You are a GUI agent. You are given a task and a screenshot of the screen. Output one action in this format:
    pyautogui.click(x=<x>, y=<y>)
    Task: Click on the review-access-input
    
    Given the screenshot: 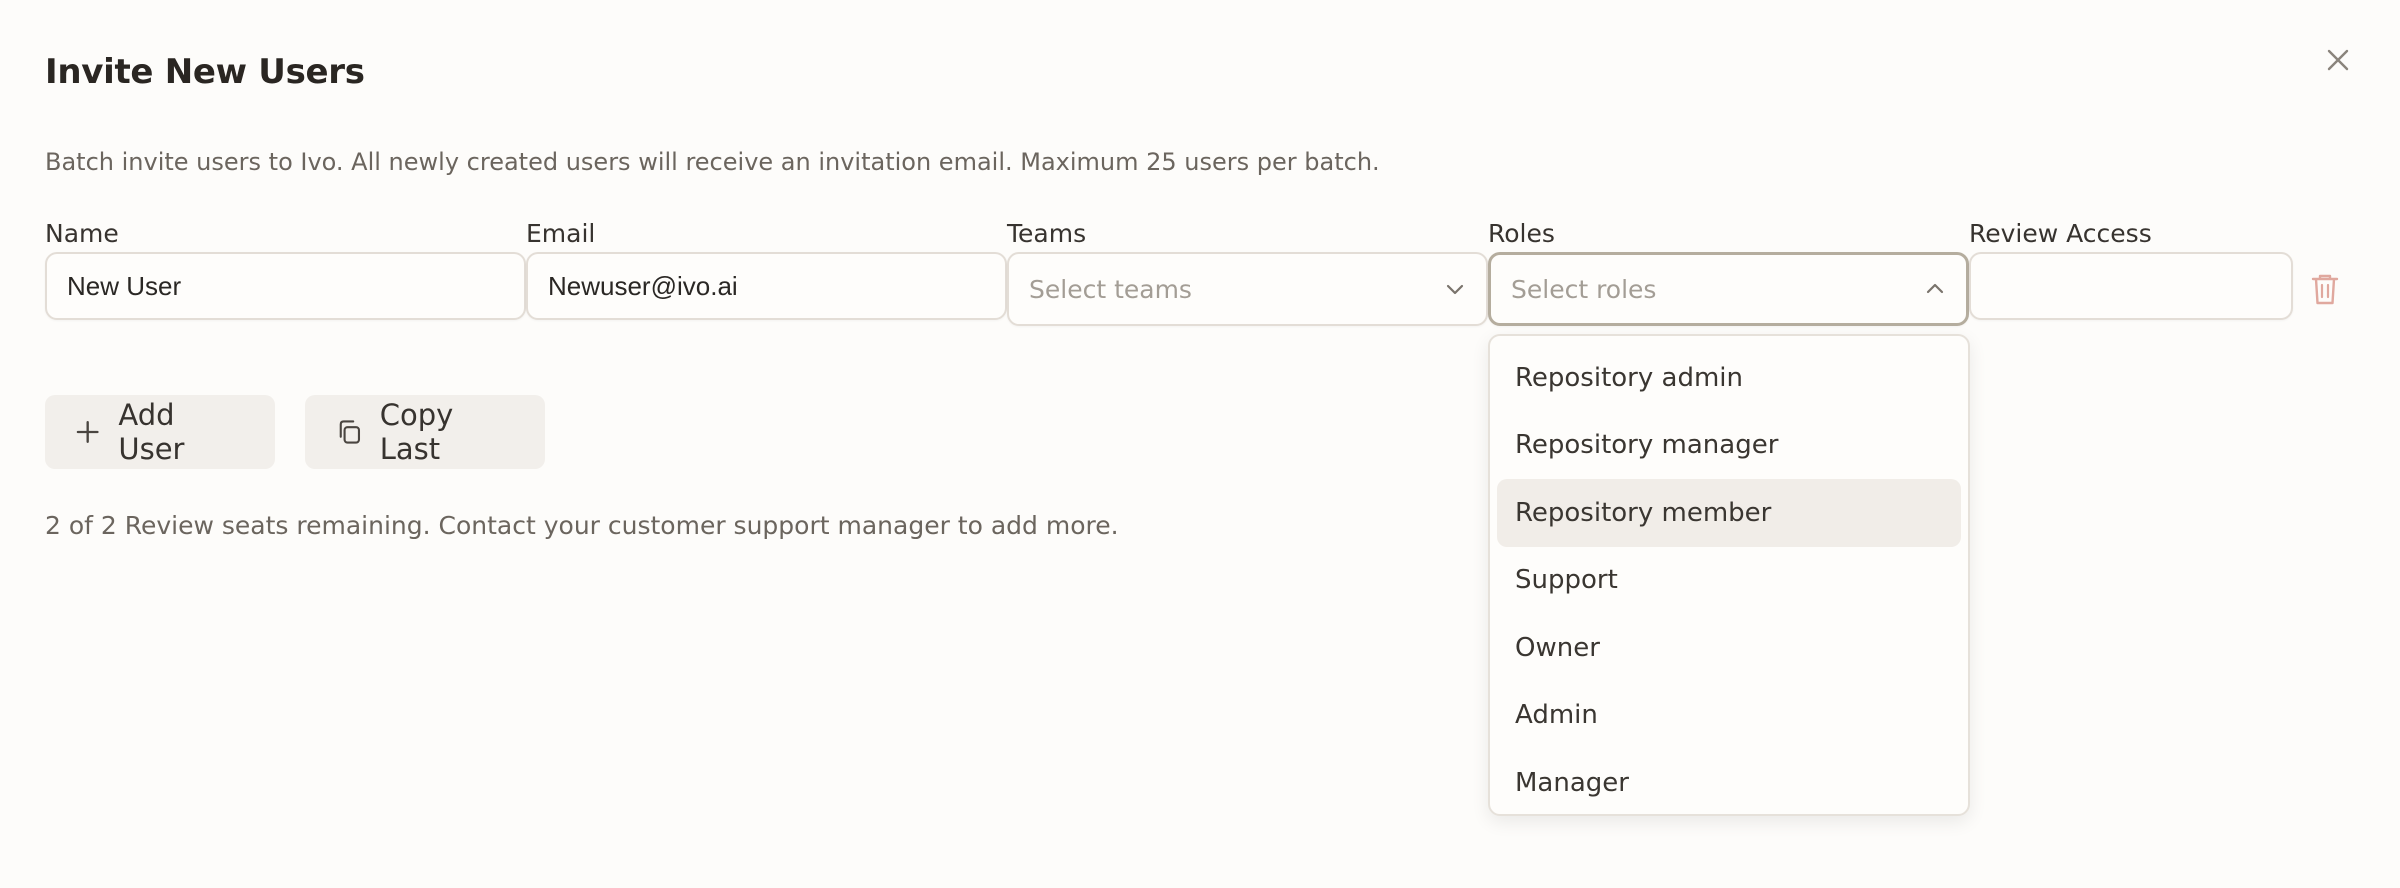 What is the action you would take?
    pyautogui.click(x=2131, y=286)
    